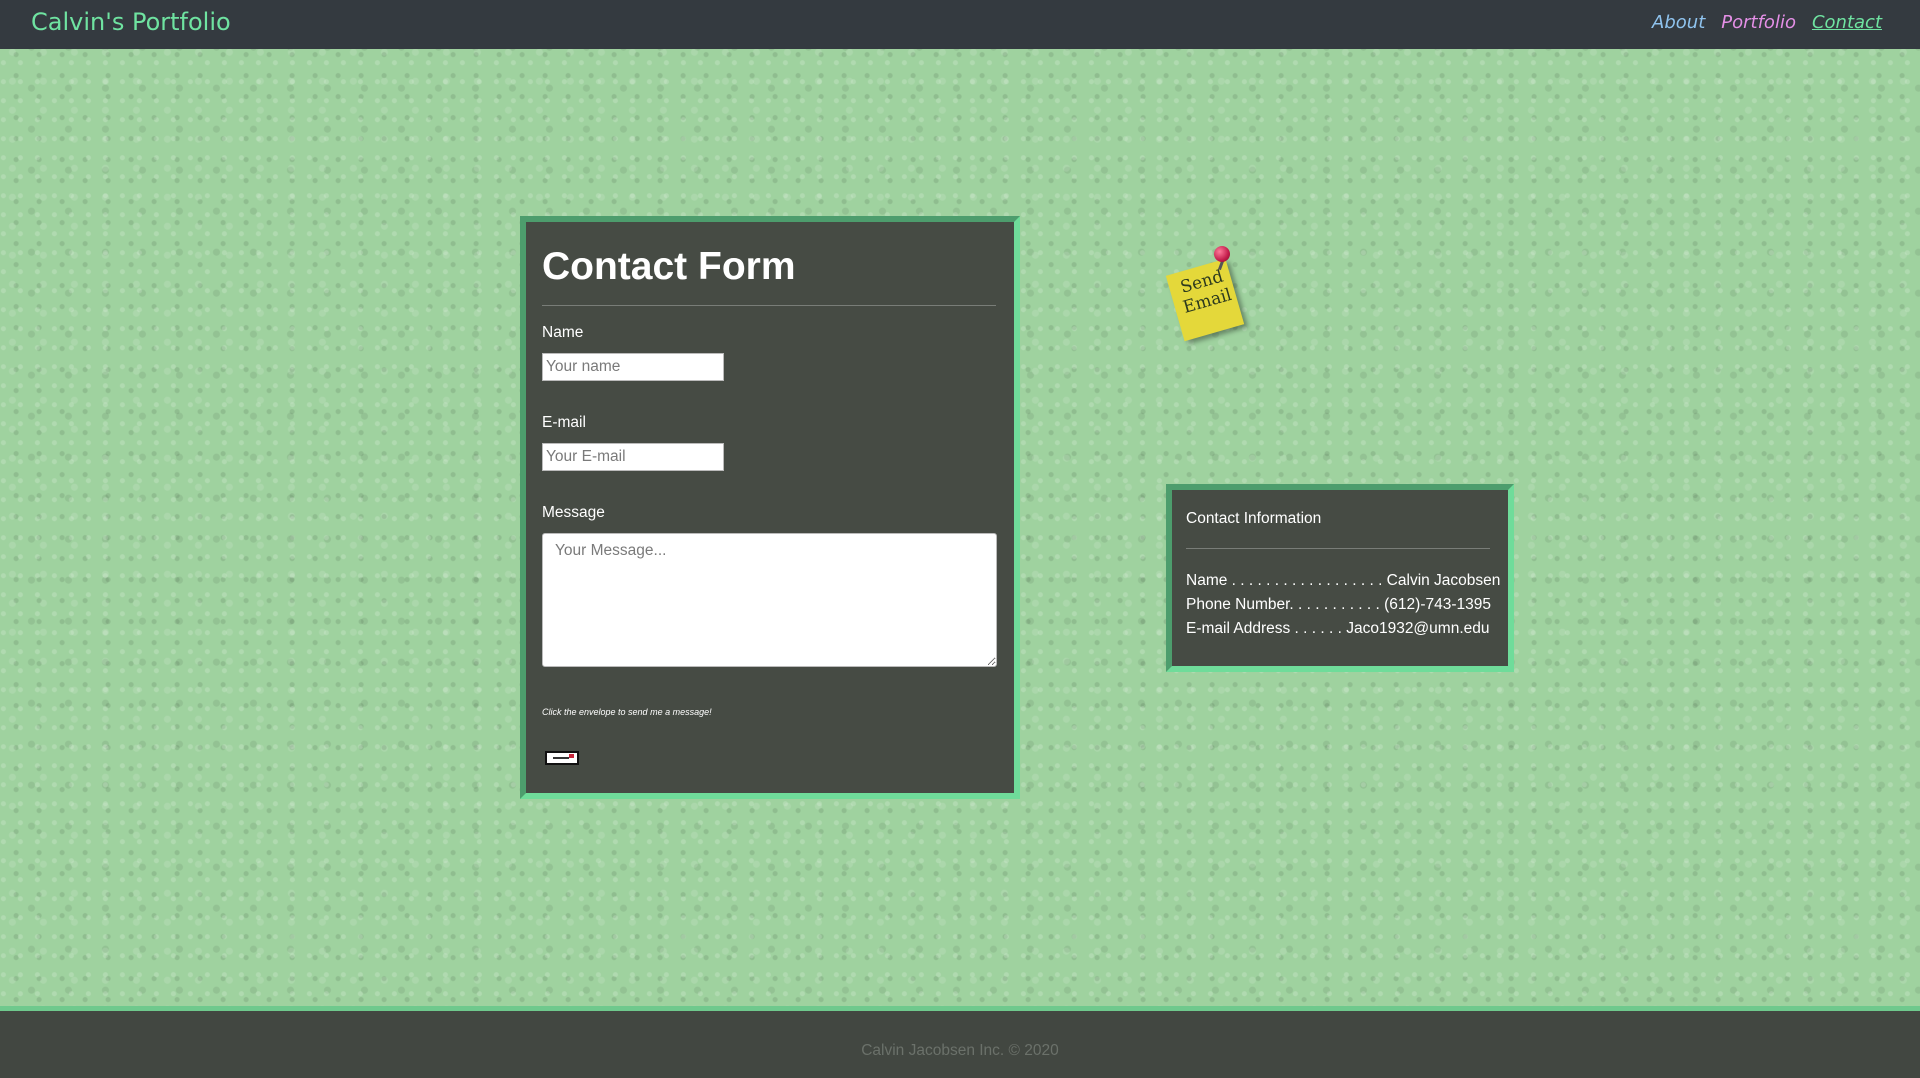 This screenshot has height=1078, width=1920. Describe the element at coordinates (571, 755) in the screenshot. I see `stamp-icon` at that location.